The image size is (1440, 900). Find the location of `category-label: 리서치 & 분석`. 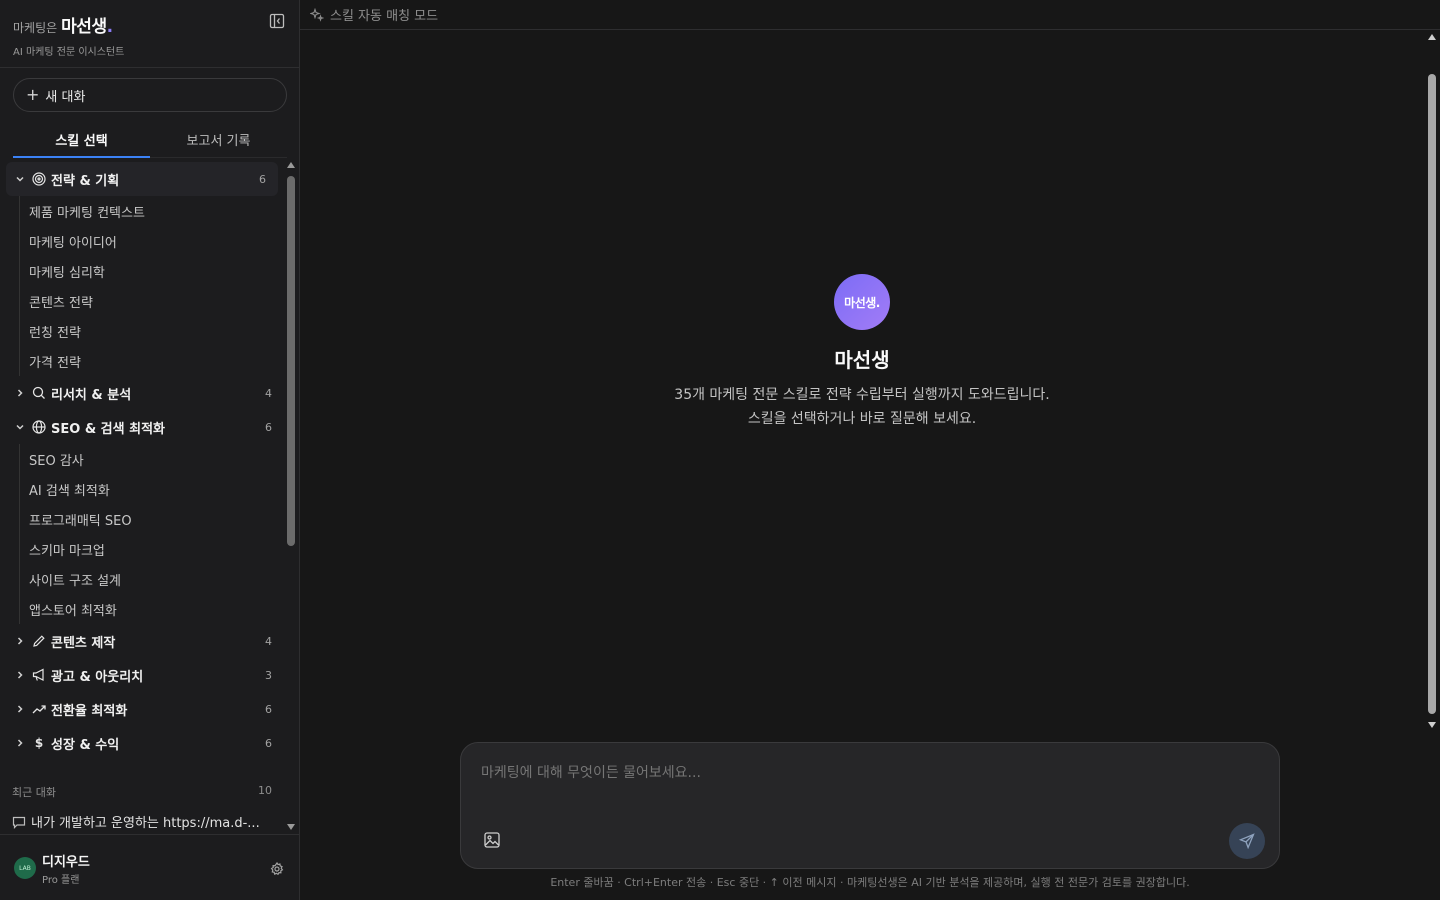

category-label: 리서치 & 분석 is located at coordinates (91, 395).